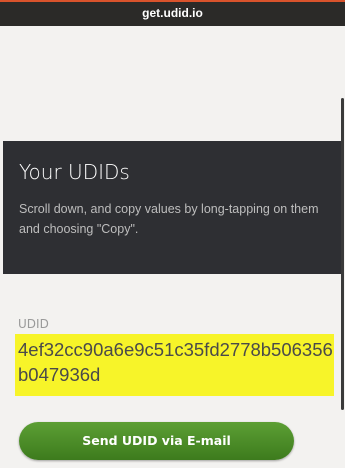  Describe the element at coordinates (33, 324) in the screenshot. I see `udid-label: UDID` at that location.